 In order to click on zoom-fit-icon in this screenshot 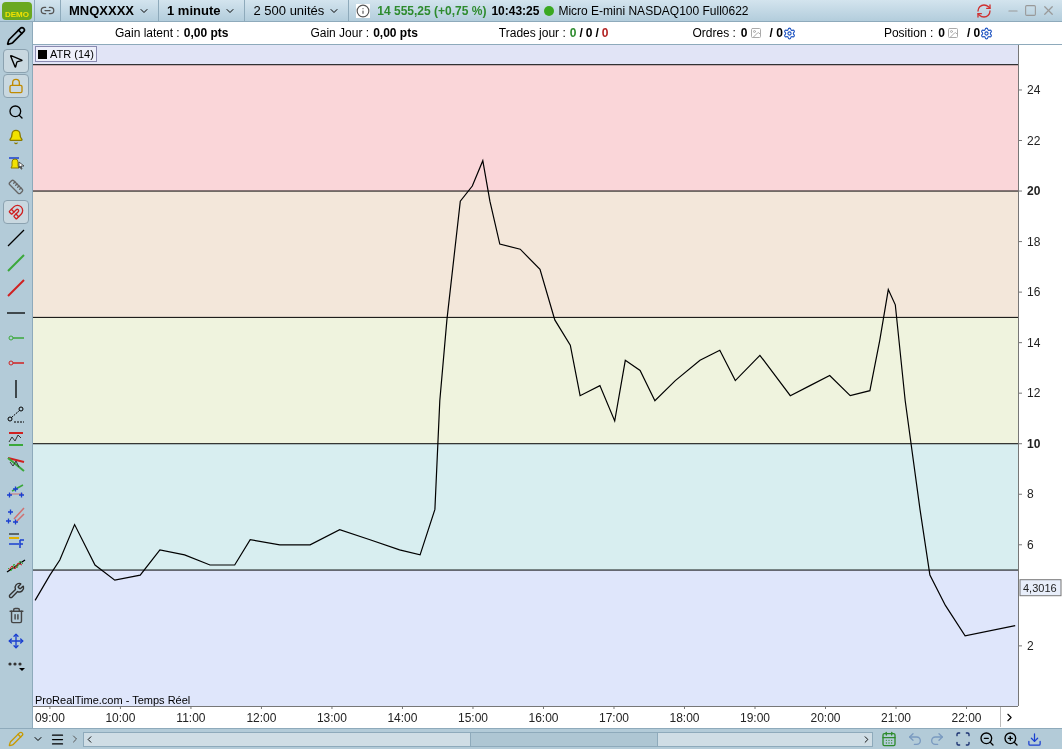, I will do `click(963, 739)`.